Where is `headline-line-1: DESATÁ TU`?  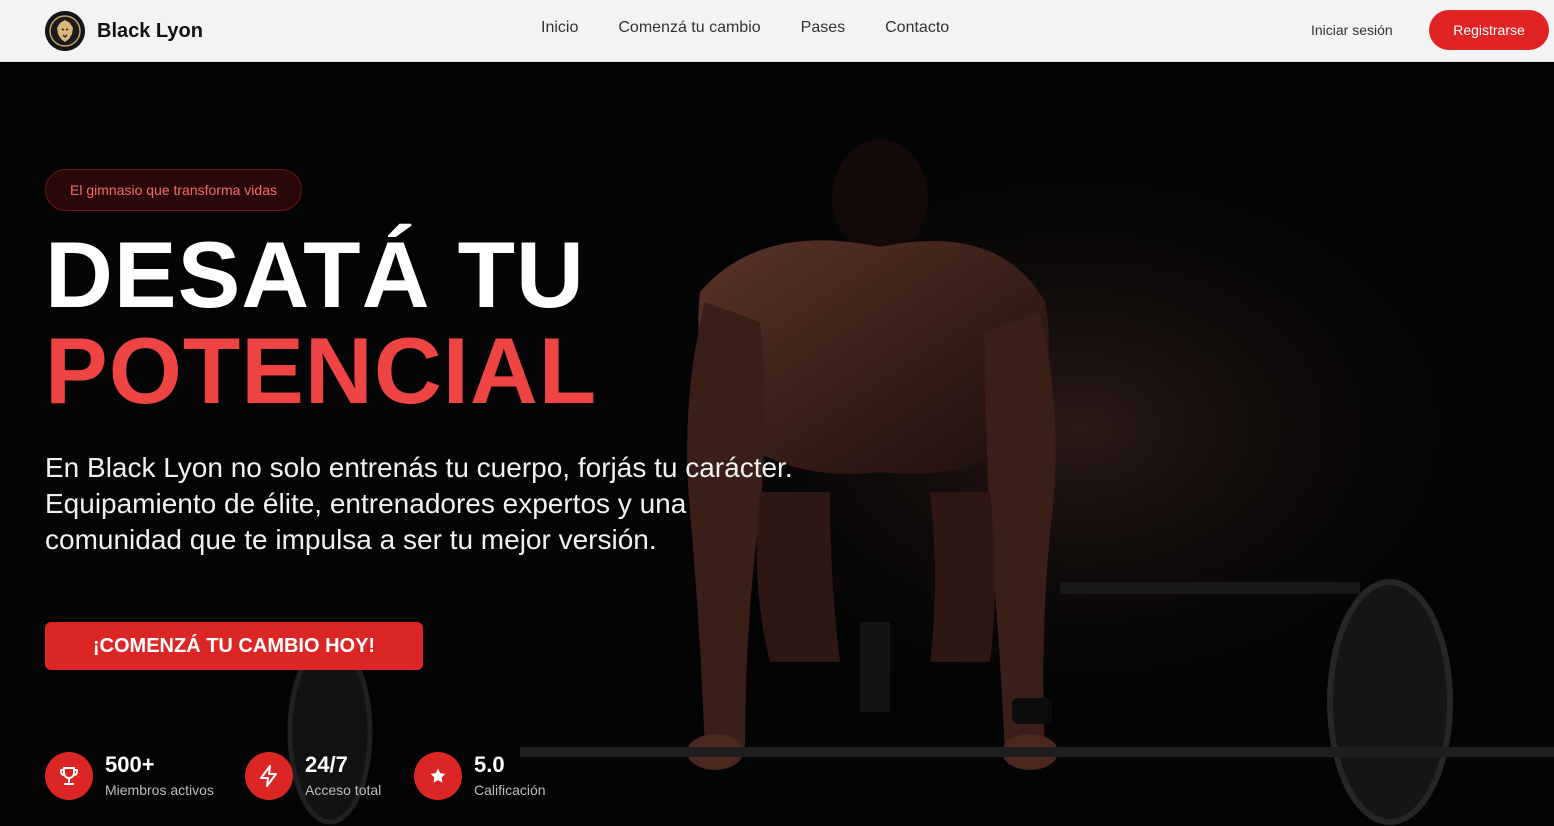
headline-line-1: DESATÁ TU is located at coordinates (315, 274).